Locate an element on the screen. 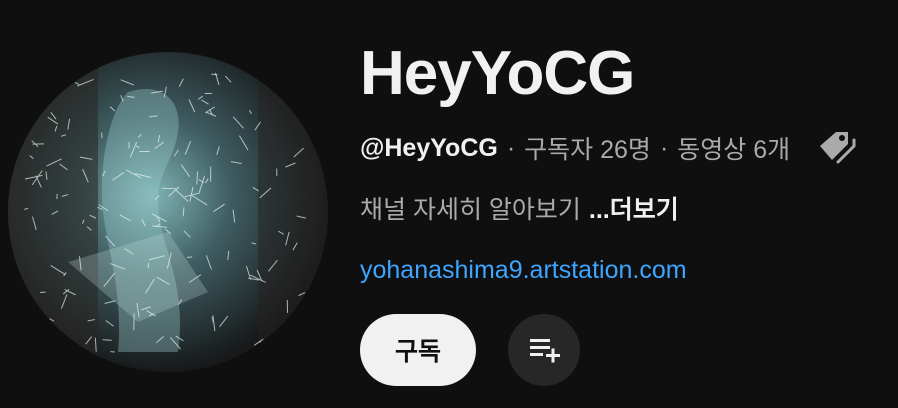  channel-meta: @HeyYoCG · 구독자 26명 · 동영상 6개 is located at coordinates (608, 148).